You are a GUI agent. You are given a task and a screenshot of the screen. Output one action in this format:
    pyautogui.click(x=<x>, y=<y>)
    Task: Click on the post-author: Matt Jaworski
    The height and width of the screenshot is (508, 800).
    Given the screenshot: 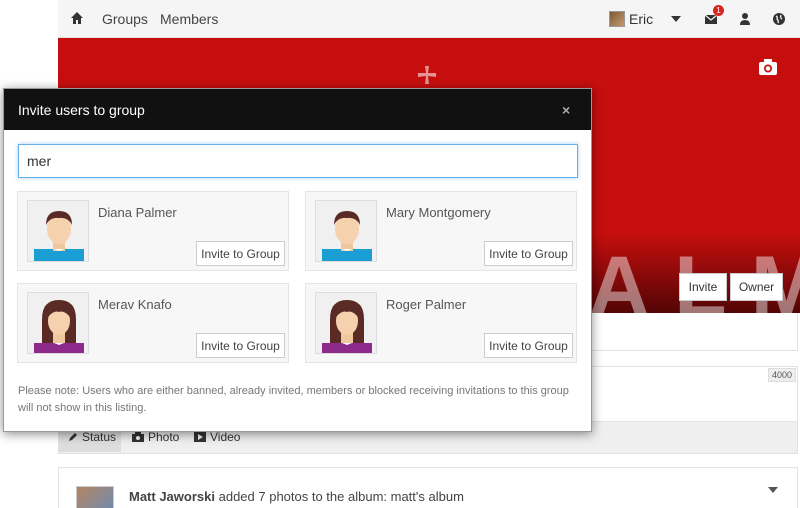 What is the action you would take?
    pyautogui.click(x=172, y=496)
    